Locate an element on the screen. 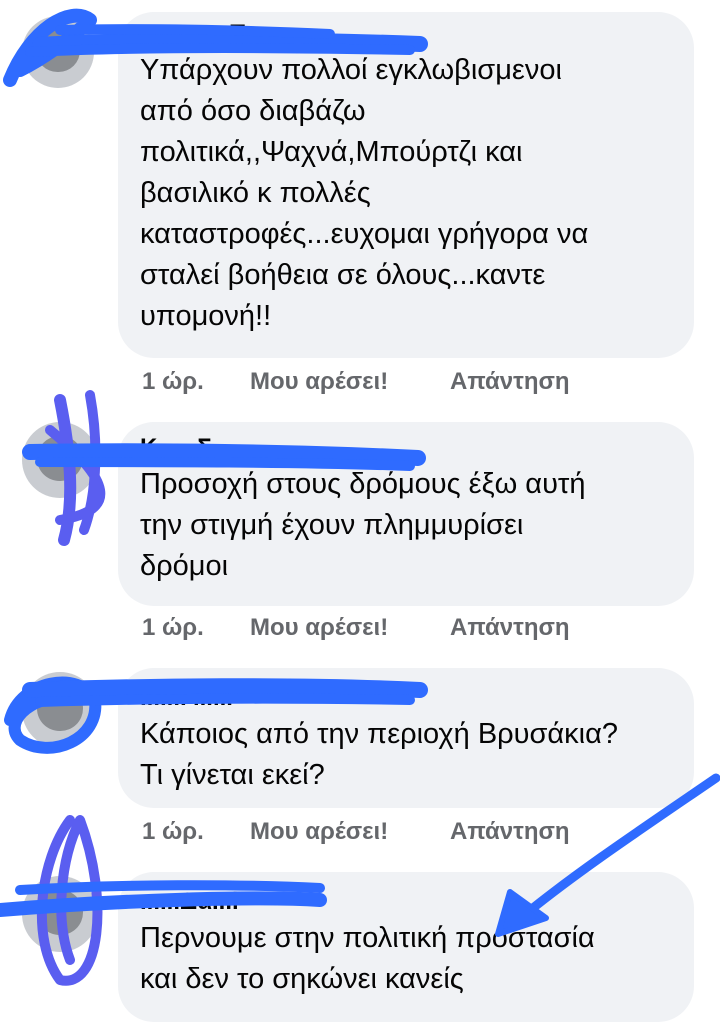 The height and width of the screenshot is (1022, 720). comment-author: ......Δα...l is located at coordinates (406, 902).